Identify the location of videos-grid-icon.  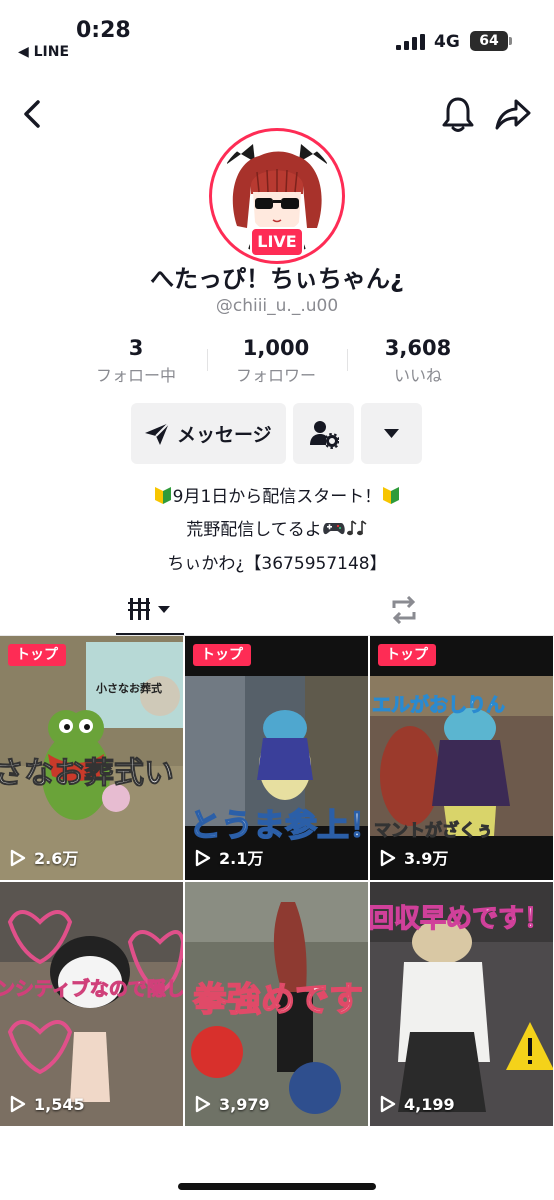
(149, 609).